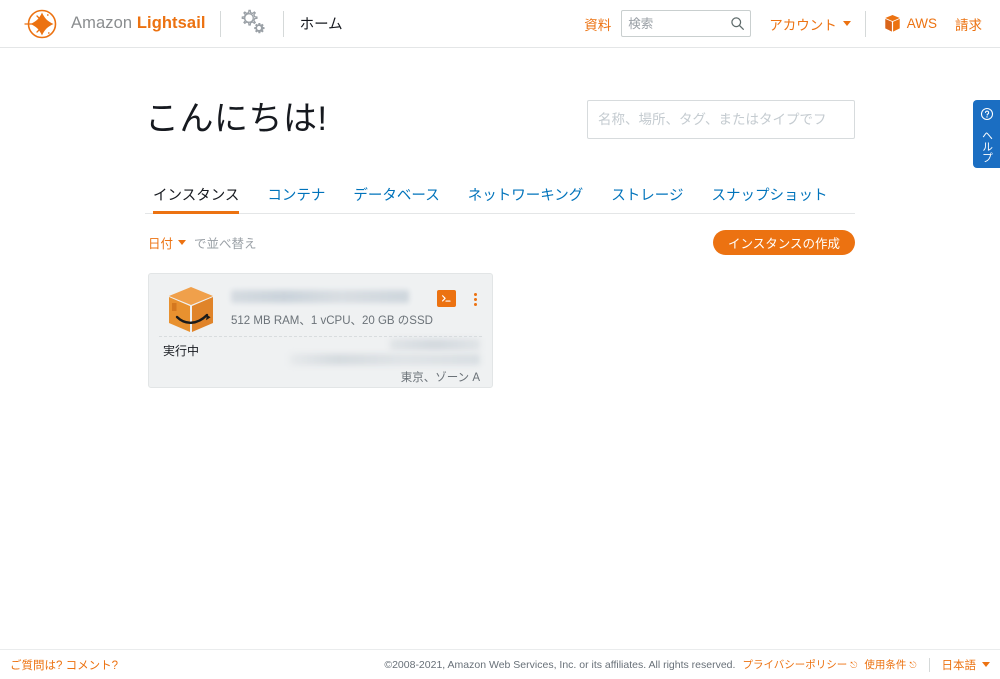 The width and height of the screenshot is (1000, 679). What do you see at coordinates (320, 296) in the screenshot?
I see `instance-name-redacted` at bounding box center [320, 296].